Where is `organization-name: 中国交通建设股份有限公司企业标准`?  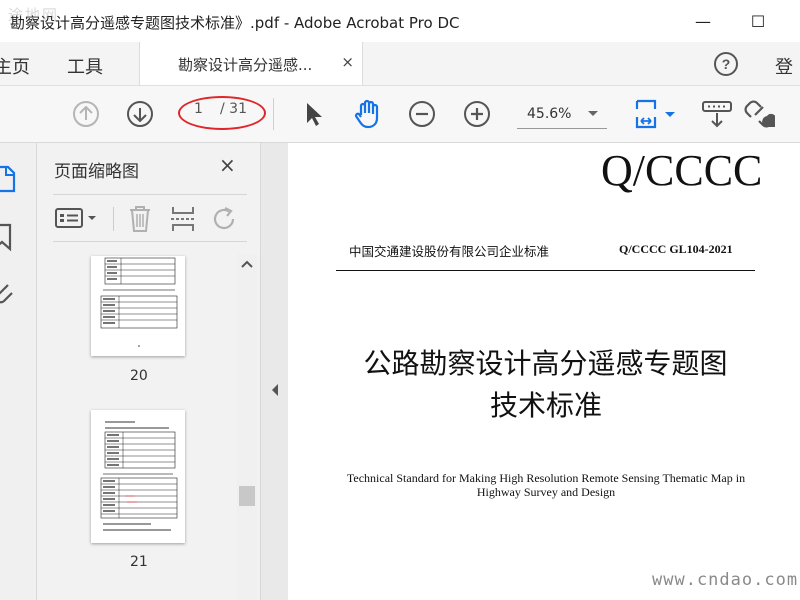 organization-name: 中国交通建设股份有限公司企业标准 is located at coordinates (449, 251).